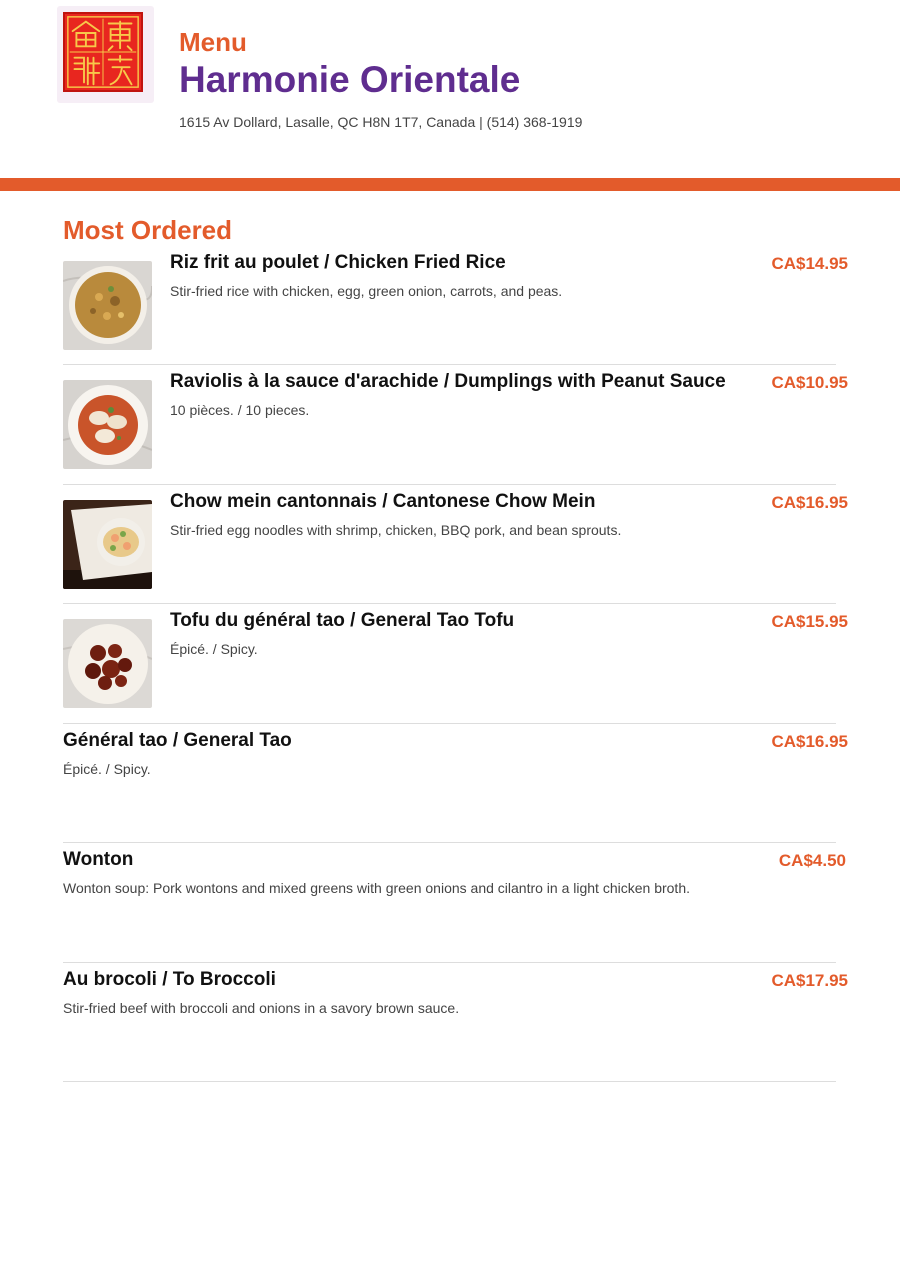  What do you see at coordinates (240, 410) in the screenshot?
I see `item-description: 10 pièces. / 10 pieces.` at bounding box center [240, 410].